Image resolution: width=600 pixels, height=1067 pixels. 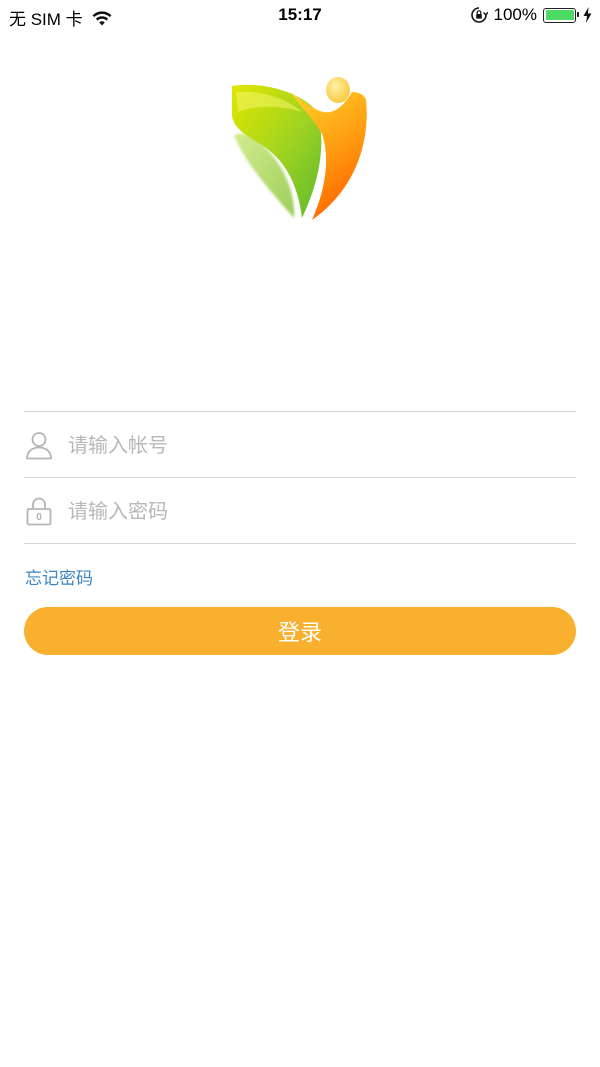 I want to click on account-row, so click(x=300, y=444).